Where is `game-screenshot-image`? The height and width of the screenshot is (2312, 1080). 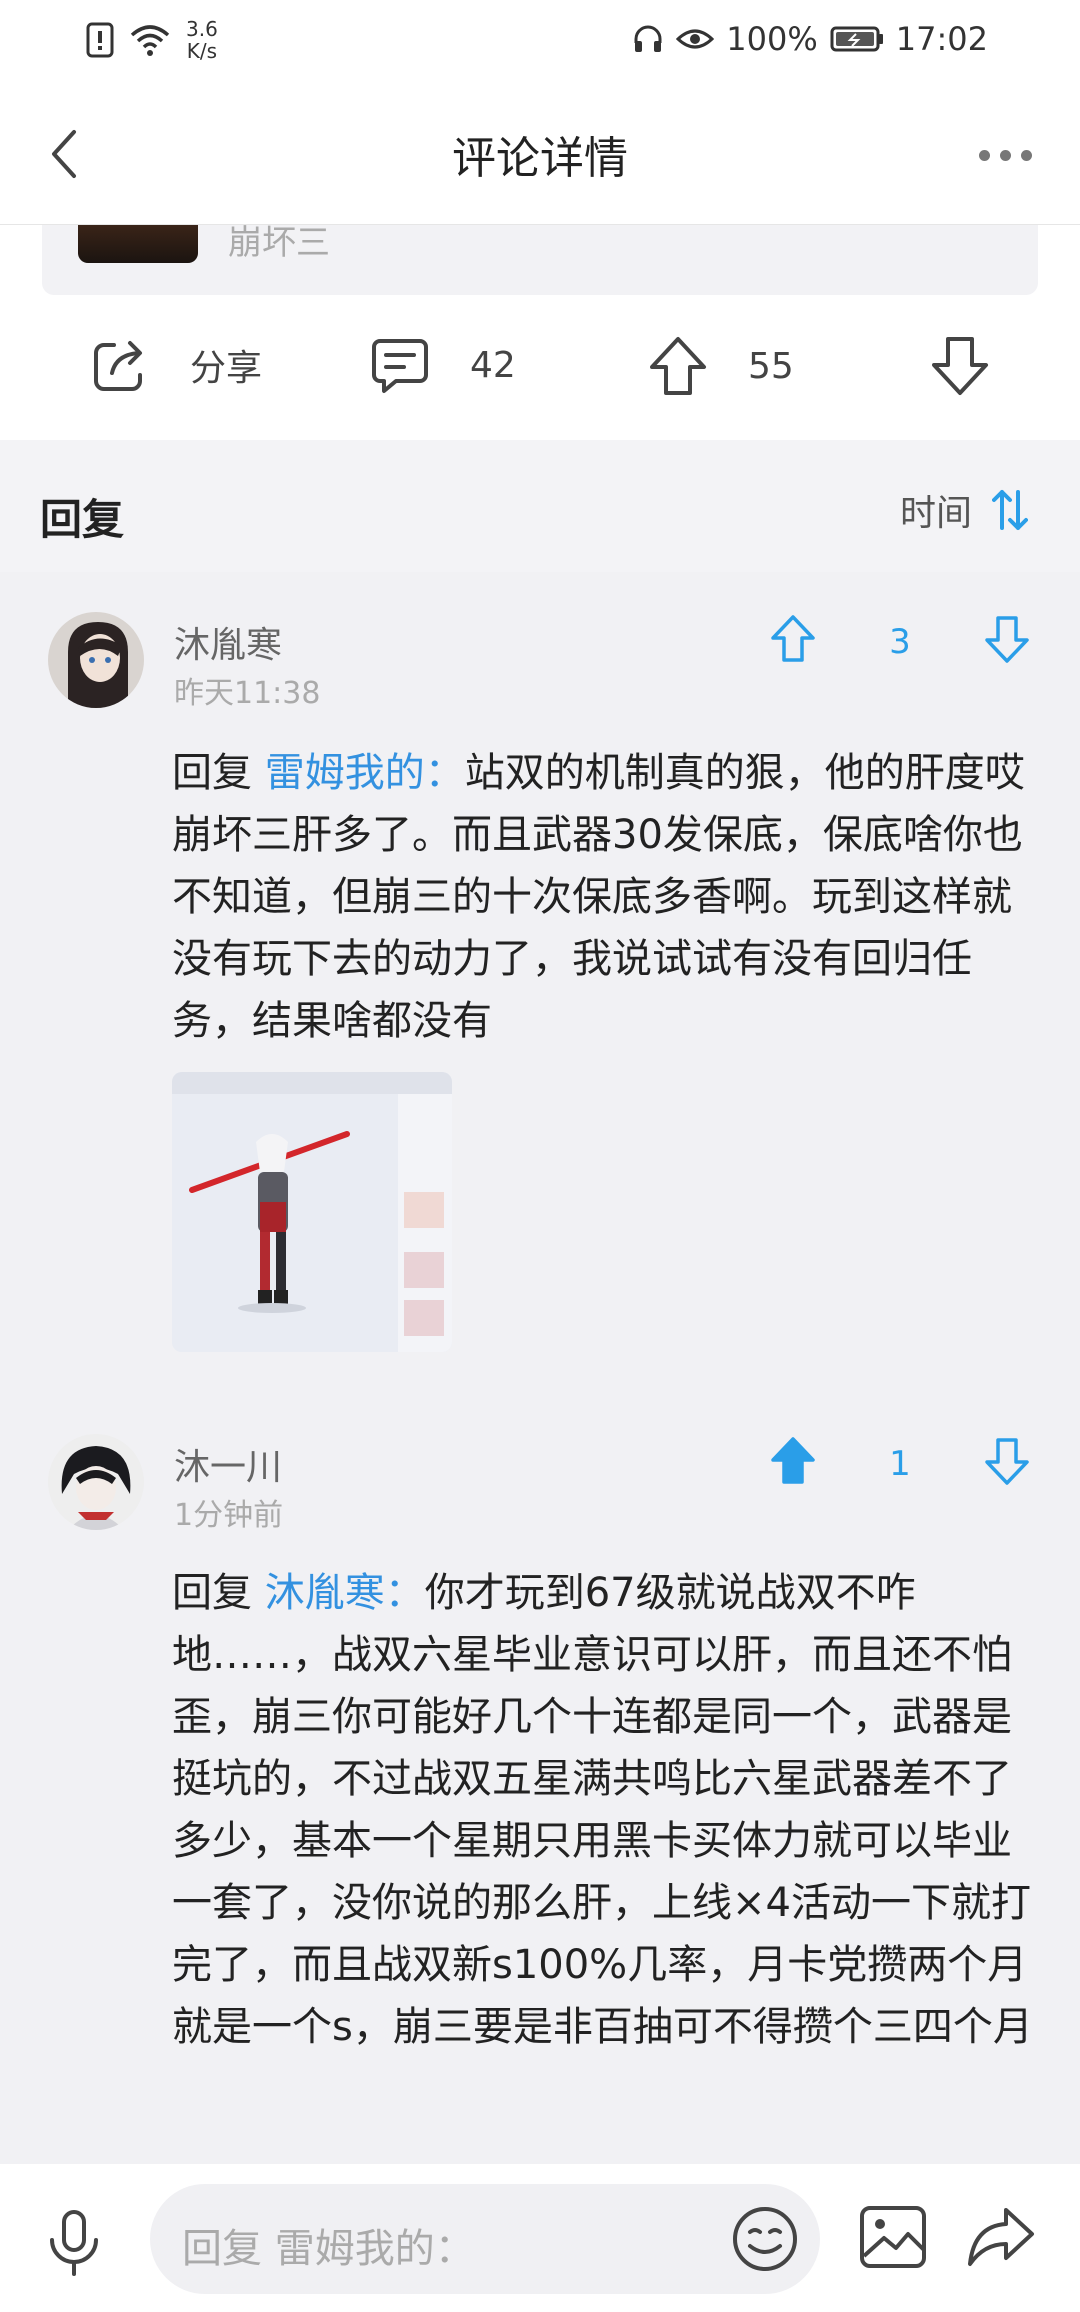 game-screenshot-image is located at coordinates (312, 1212).